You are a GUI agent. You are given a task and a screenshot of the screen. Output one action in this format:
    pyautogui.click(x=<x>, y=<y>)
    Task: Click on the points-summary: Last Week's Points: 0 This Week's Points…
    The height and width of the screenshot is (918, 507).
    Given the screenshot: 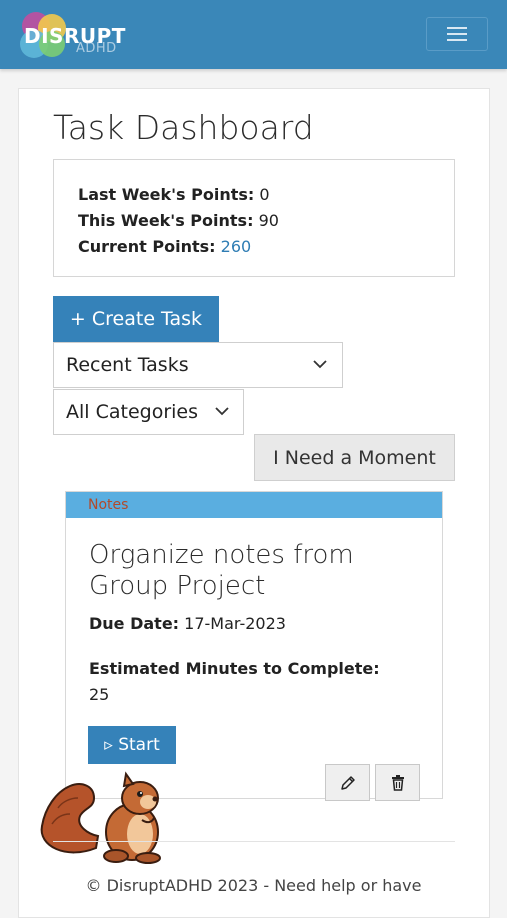 What is the action you would take?
    pyautogui.click(x=254, y=218)
    